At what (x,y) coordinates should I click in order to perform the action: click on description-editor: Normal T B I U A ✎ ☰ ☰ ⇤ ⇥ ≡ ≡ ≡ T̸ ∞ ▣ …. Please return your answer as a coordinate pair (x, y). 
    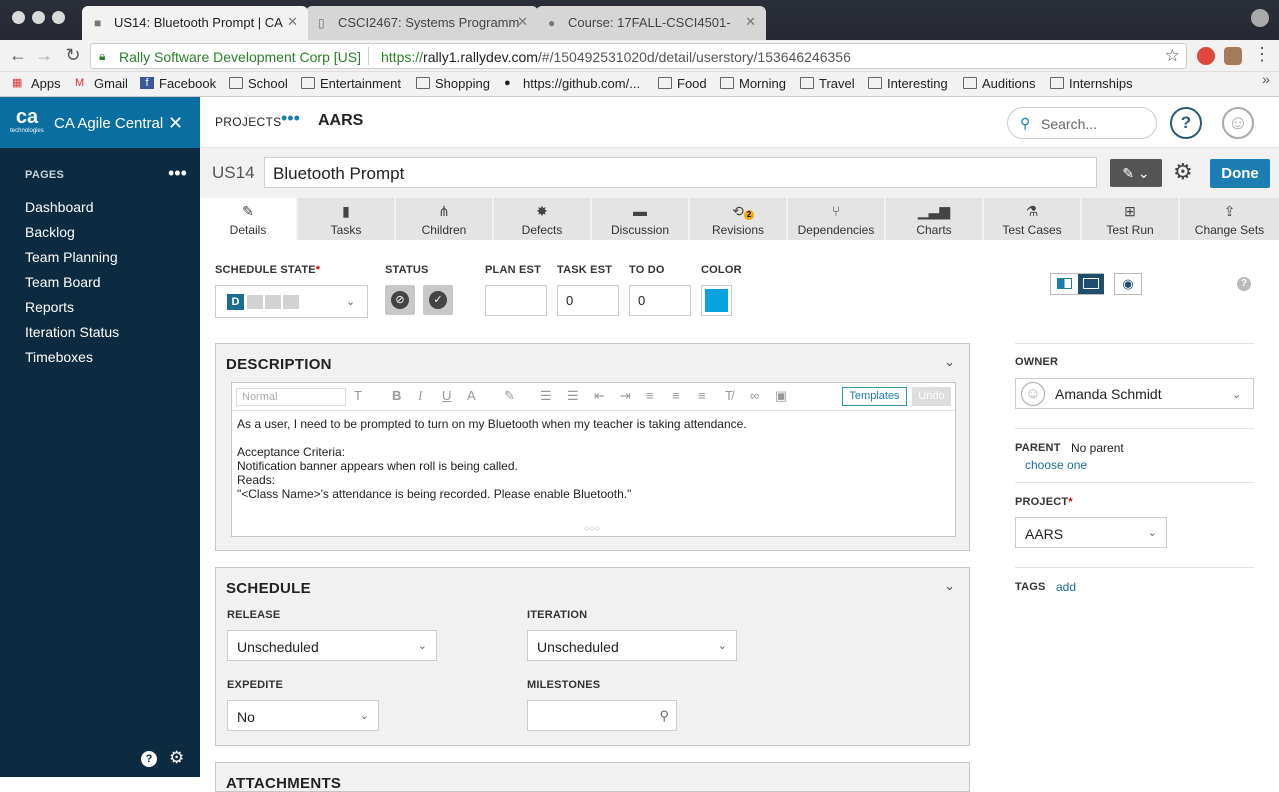
    Looking at the image, I should click on (593, 459).